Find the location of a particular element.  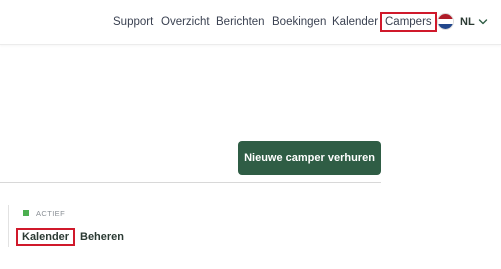

nav-item-support: Support is located at coordinates (133, 22).